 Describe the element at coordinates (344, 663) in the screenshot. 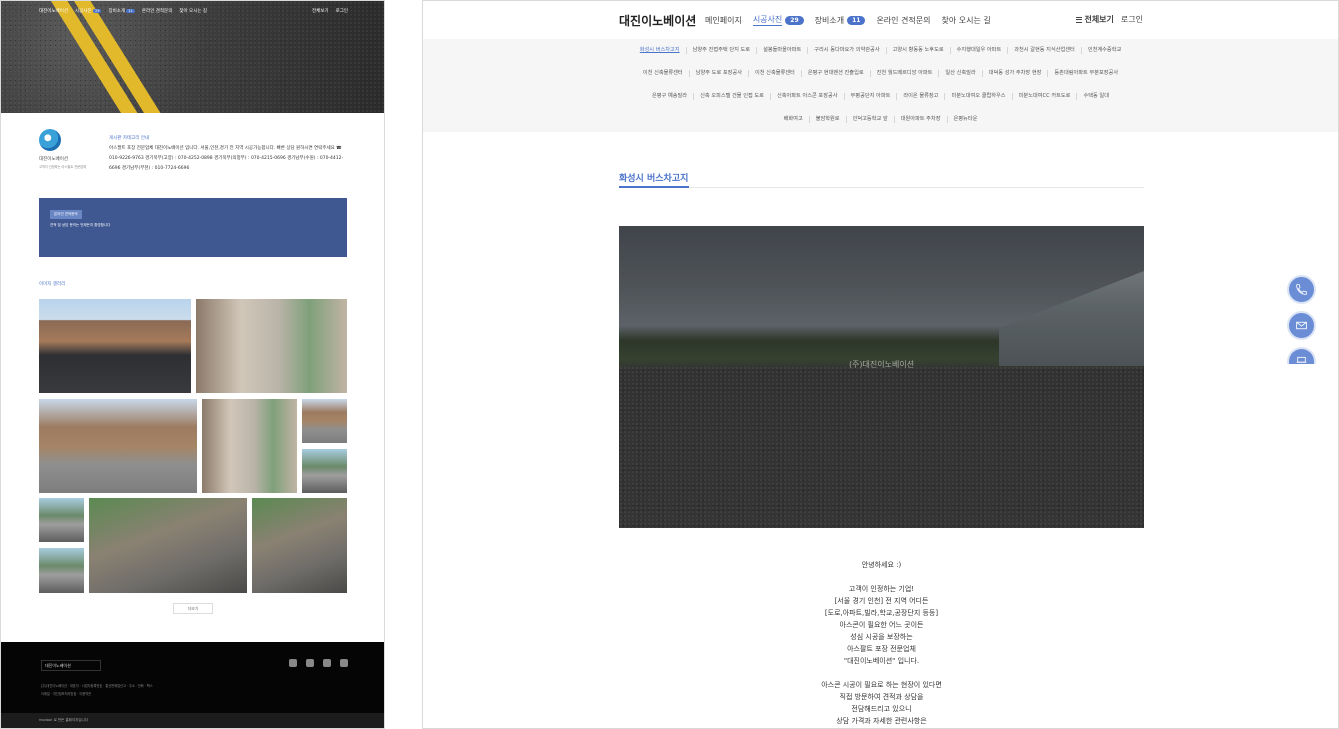

I see `share-icon` at that location.